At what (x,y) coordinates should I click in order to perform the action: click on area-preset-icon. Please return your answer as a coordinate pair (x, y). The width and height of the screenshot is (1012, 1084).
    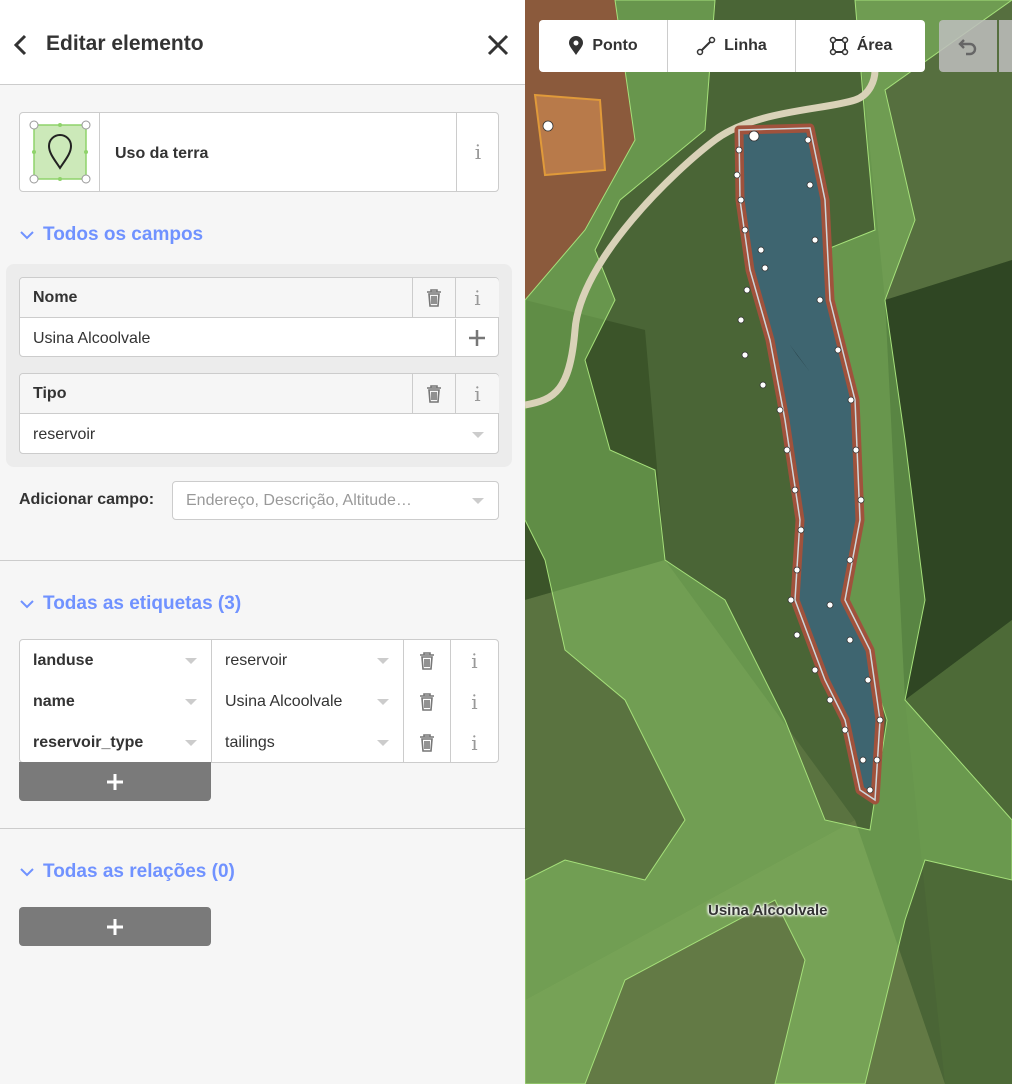
    Looking at the image, I should click on (60, 152).